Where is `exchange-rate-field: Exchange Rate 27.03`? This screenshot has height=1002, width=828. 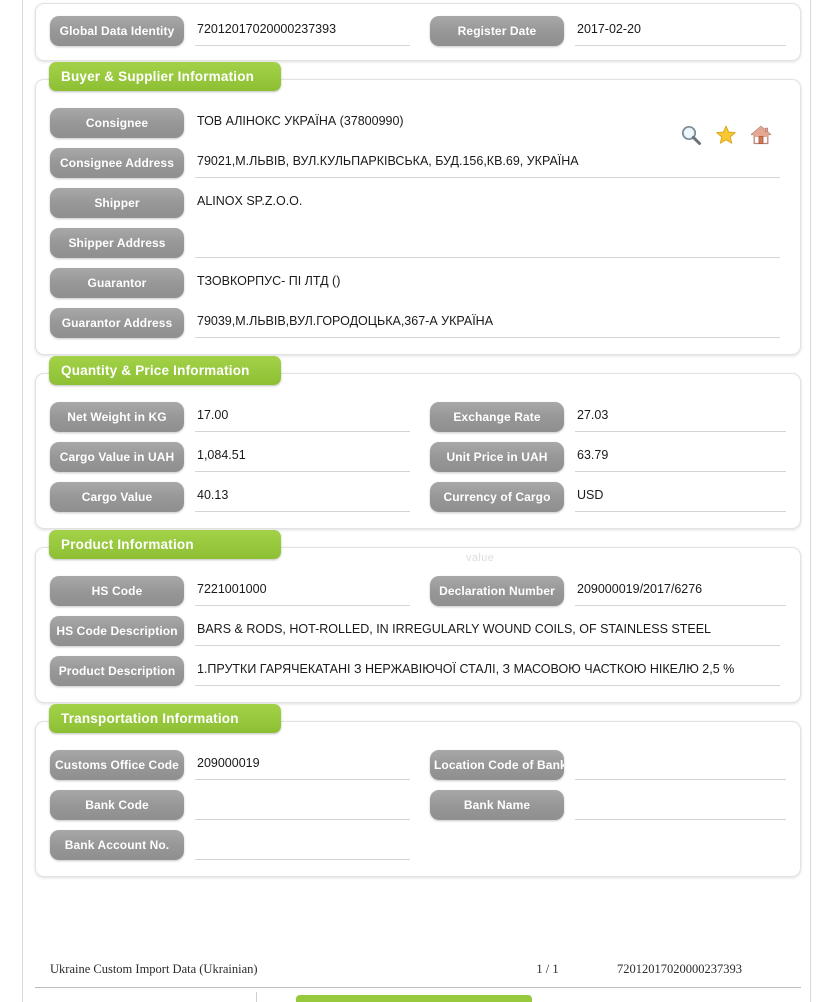
exchange-rate-field: Exchange Rate 27.03 is located at coordinates (602, 417).